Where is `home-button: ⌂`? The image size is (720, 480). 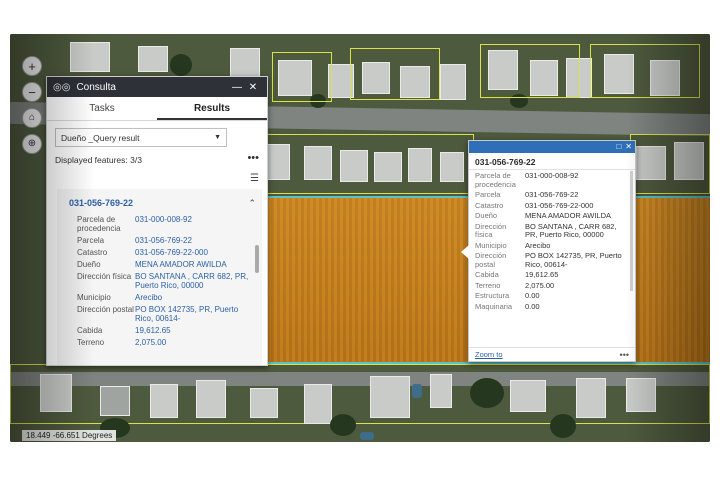 home-button: ⌂ is located at coordinates (32, 118).